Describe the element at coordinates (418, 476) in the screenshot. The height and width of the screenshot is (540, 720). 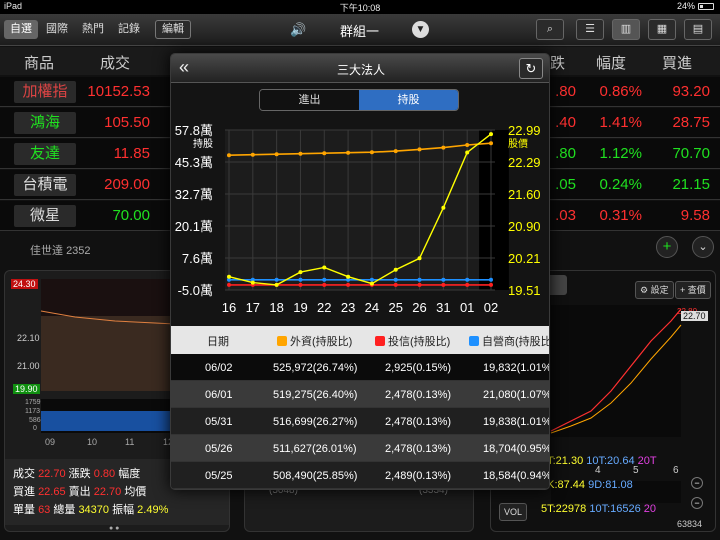
I see `cell-trust: 2,489(0.13%)` at that location.